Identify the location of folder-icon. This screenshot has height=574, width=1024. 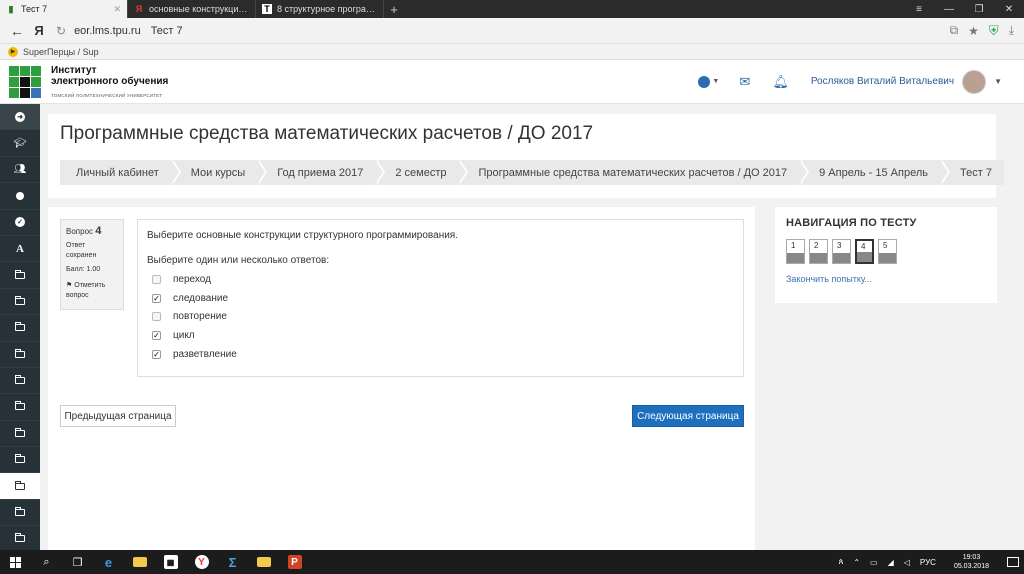
(263, 562).